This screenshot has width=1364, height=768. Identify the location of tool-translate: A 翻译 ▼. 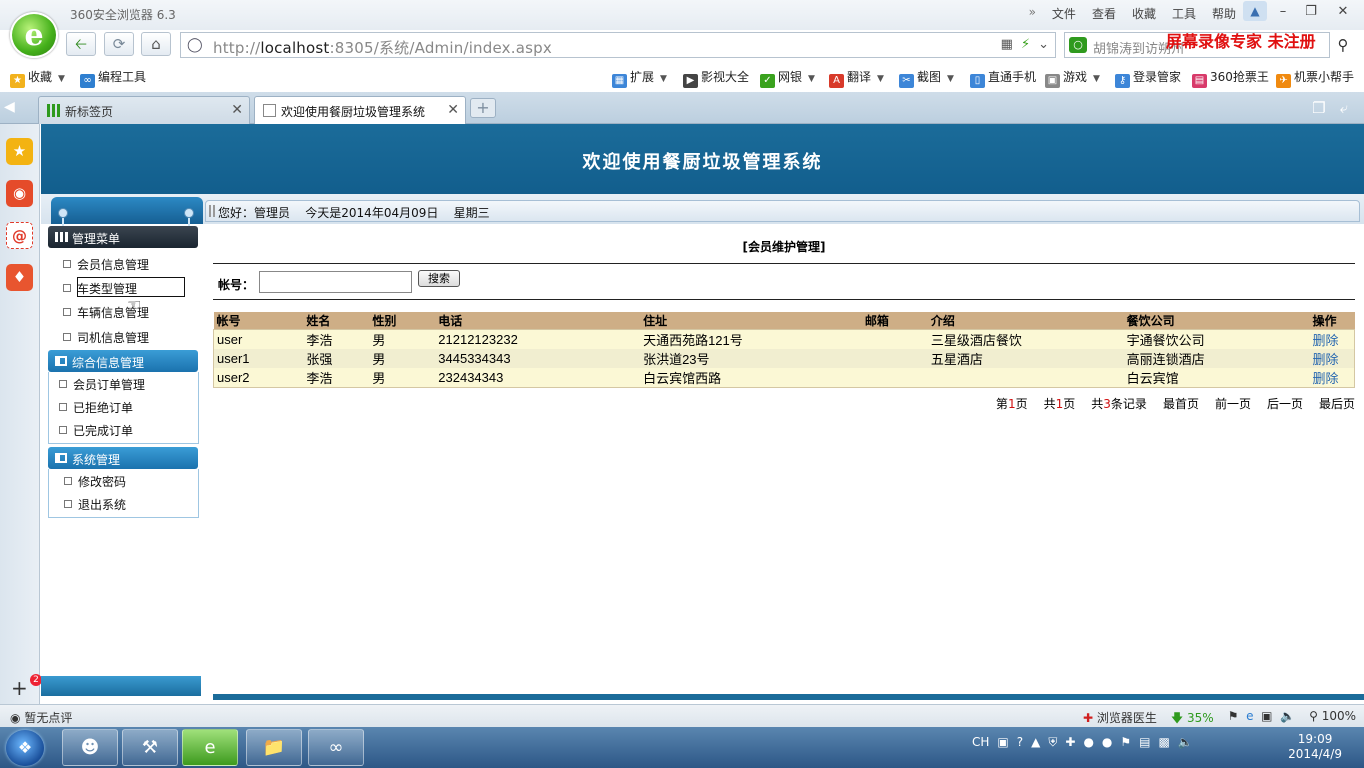
(856, 78).